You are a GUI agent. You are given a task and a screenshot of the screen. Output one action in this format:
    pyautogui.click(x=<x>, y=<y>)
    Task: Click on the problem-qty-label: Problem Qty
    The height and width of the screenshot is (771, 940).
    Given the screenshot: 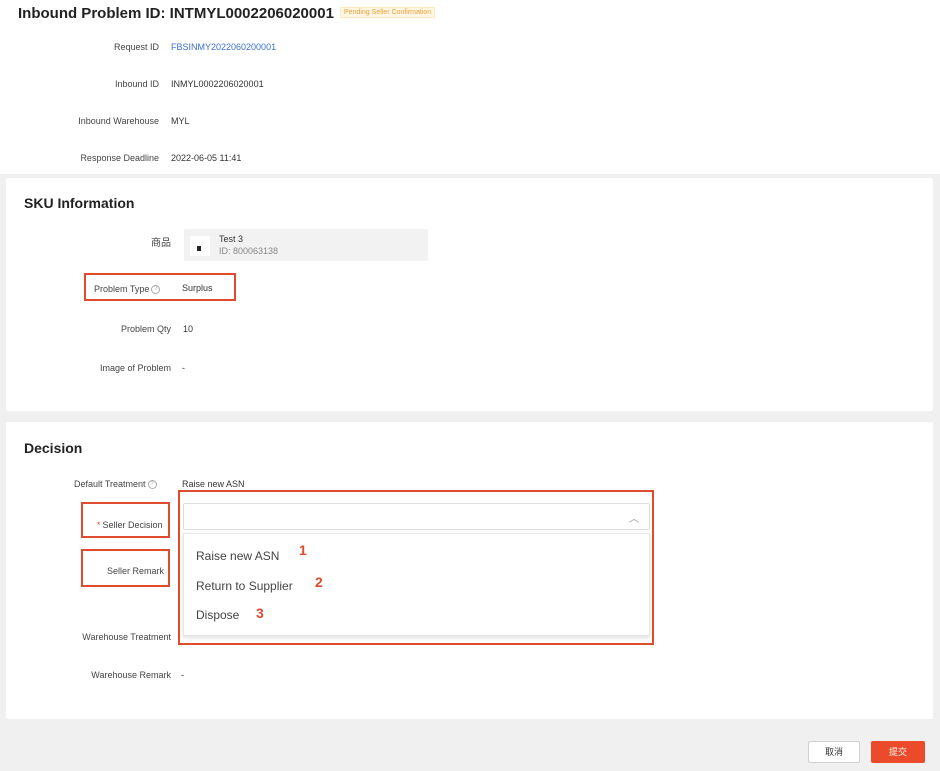 What is the action you would take?
    pyautogui.click(x=145, y=329)
    